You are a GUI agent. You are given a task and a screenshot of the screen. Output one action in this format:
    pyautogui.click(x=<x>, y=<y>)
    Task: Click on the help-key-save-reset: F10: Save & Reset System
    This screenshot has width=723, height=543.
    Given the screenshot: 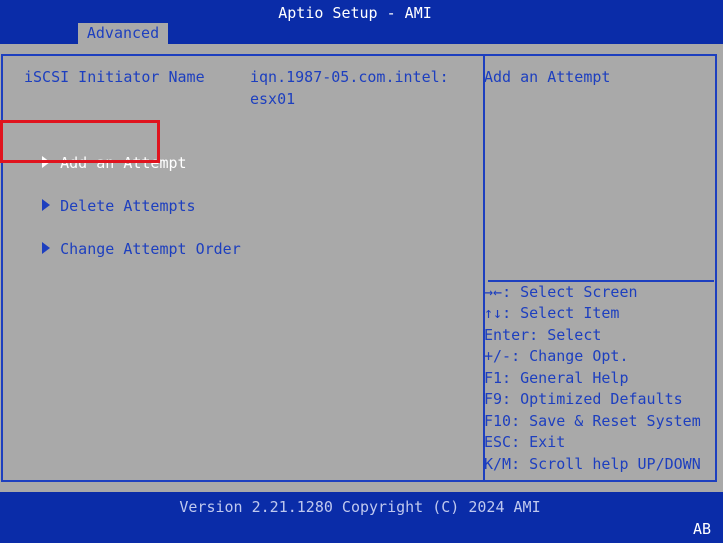 What is the action you would take?
    pyautogui.click(x=592, y=421)
    